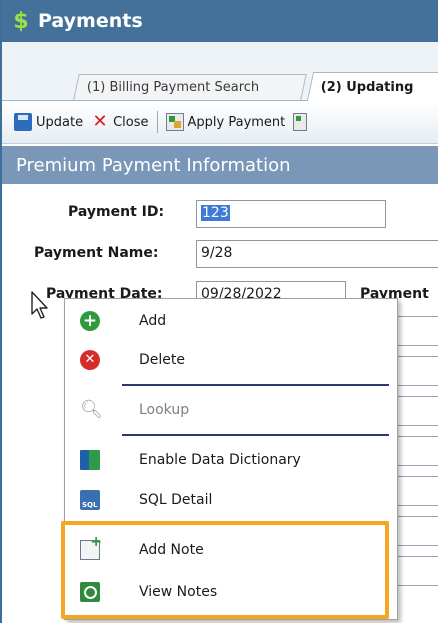 The width and height of the screenshot is (438, 623). What do you see at coordinates (91, 409) in the screenshot?
I see `lookup-icon: 🔍︎` at bounding box center [91, 409].